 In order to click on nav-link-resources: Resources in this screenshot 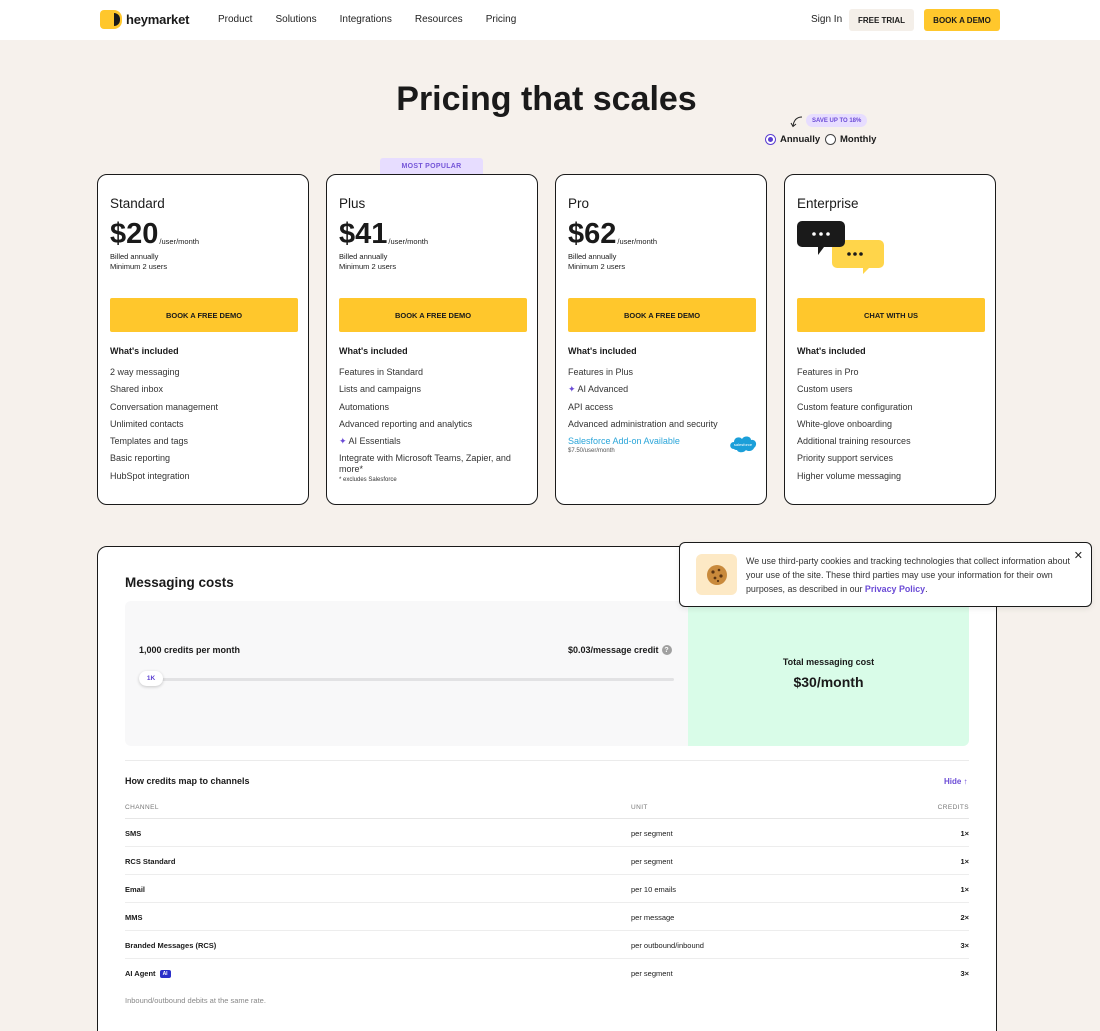, I will do `click(439, 19)`.